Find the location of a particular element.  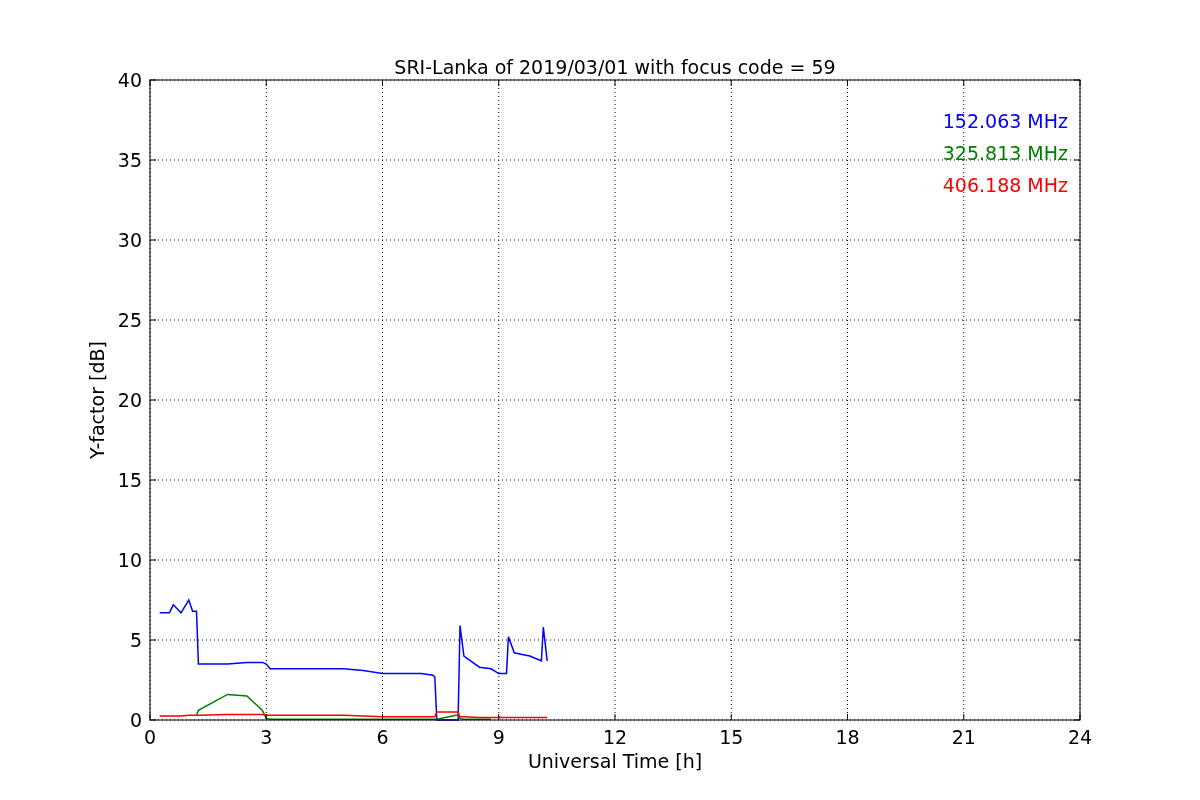

tick-label: 5 is located at coordinates (135, 640).